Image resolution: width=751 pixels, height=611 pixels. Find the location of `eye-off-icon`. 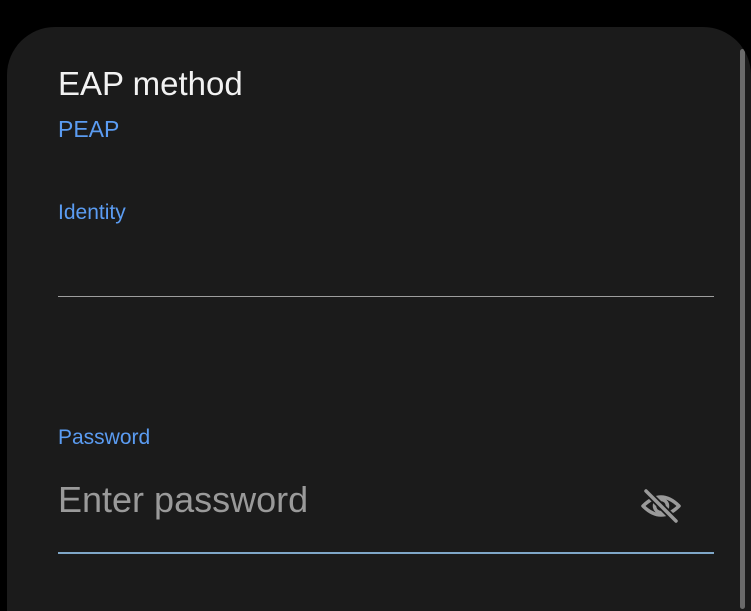

eye-off-icon is located at coordinates (661, 506).